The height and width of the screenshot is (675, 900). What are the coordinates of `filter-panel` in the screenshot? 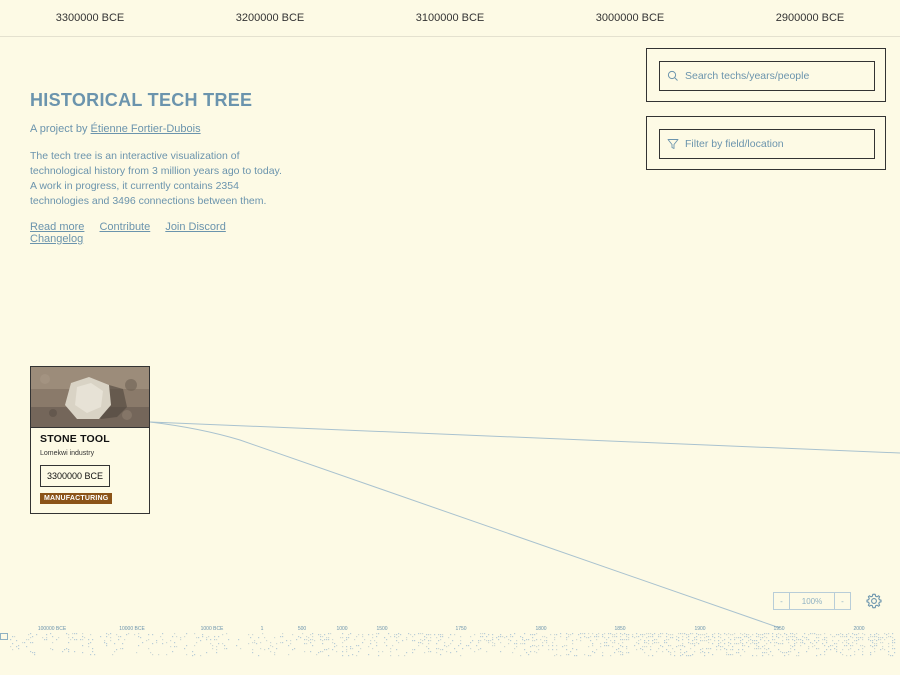 It's located at (766, 143).